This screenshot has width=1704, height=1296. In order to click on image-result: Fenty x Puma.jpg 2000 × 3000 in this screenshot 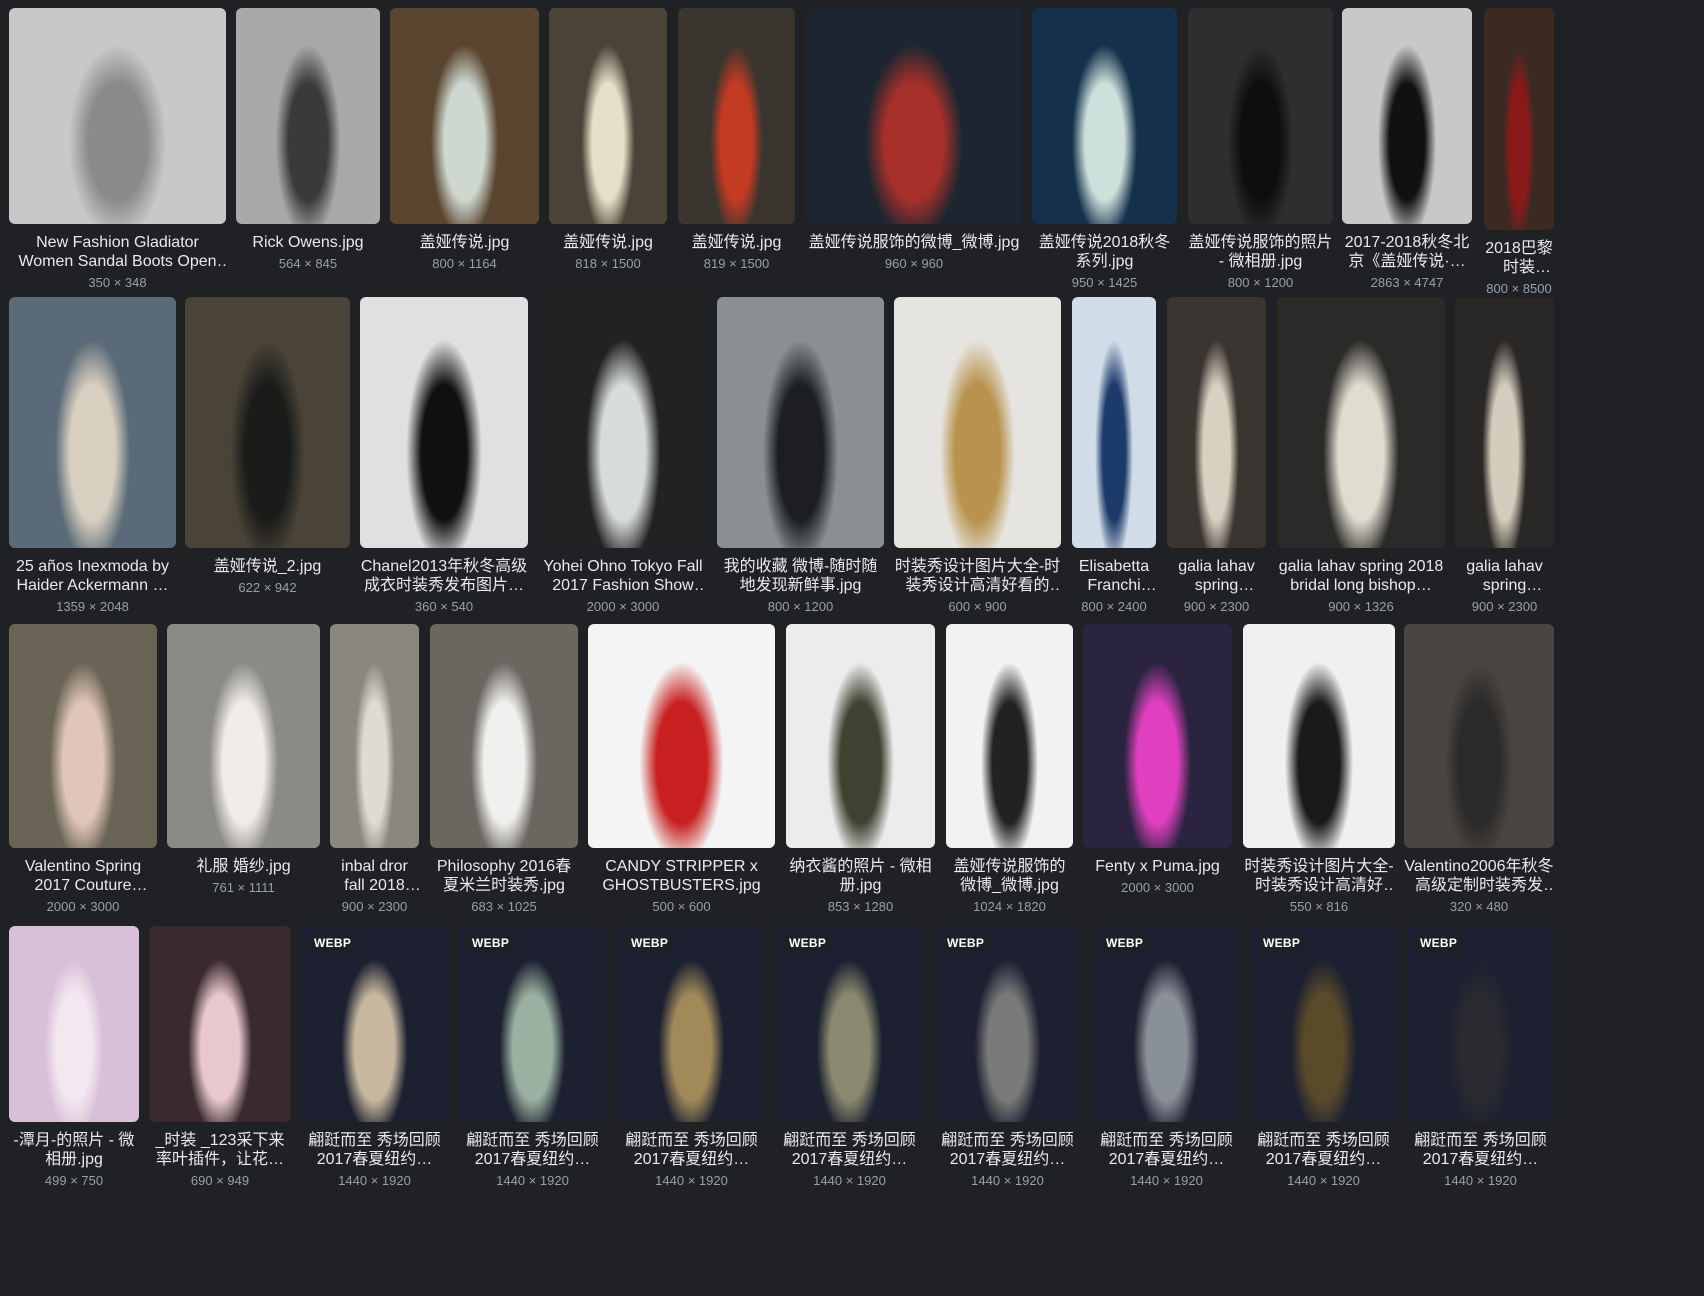, I will do `click(1157, 760)`.